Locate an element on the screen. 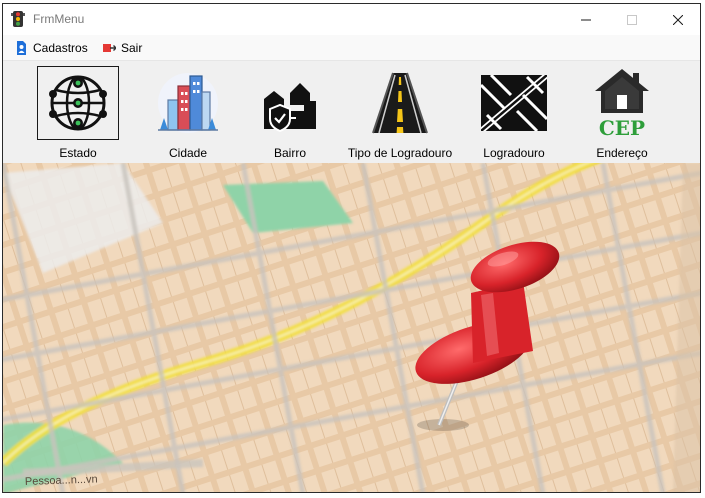  toolbar-label-estado: Estado is located at coordinates (78, 153).